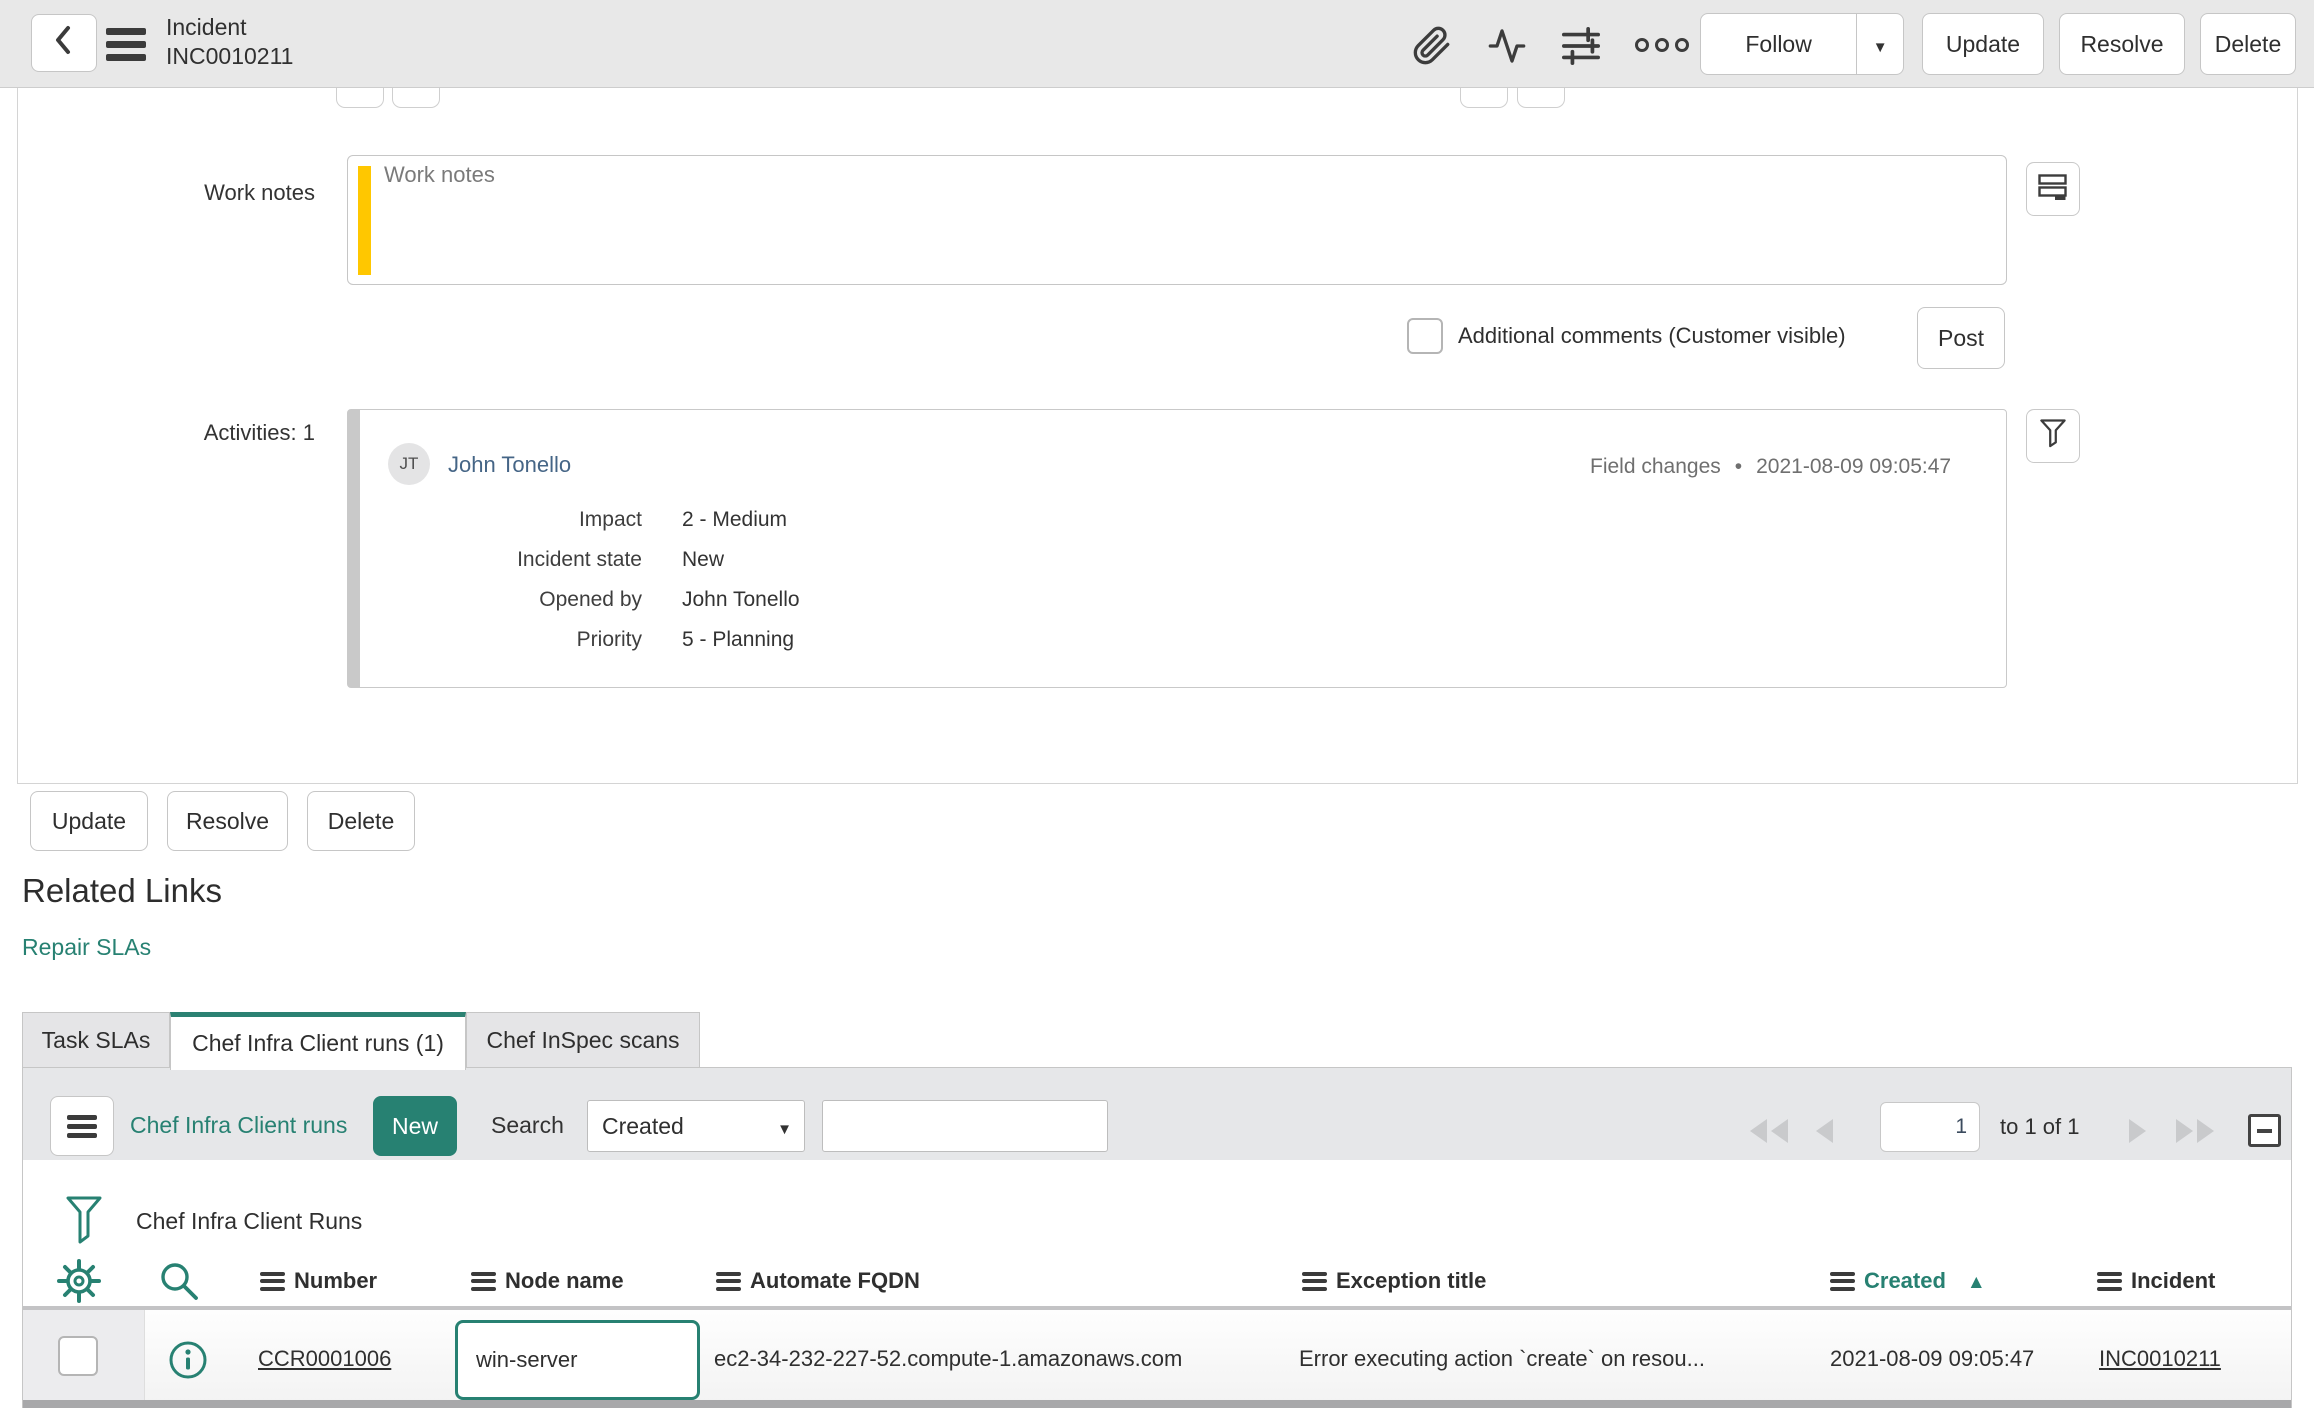  I want to click on field-value: John Tonello, so click(741, 599).